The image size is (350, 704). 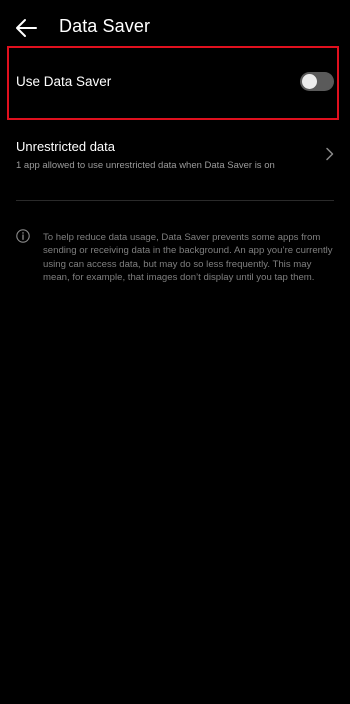 What do you see at coordinates (309, 81) in the screenshot?
I see `toggle-knob` at bounding box center [309, 81].